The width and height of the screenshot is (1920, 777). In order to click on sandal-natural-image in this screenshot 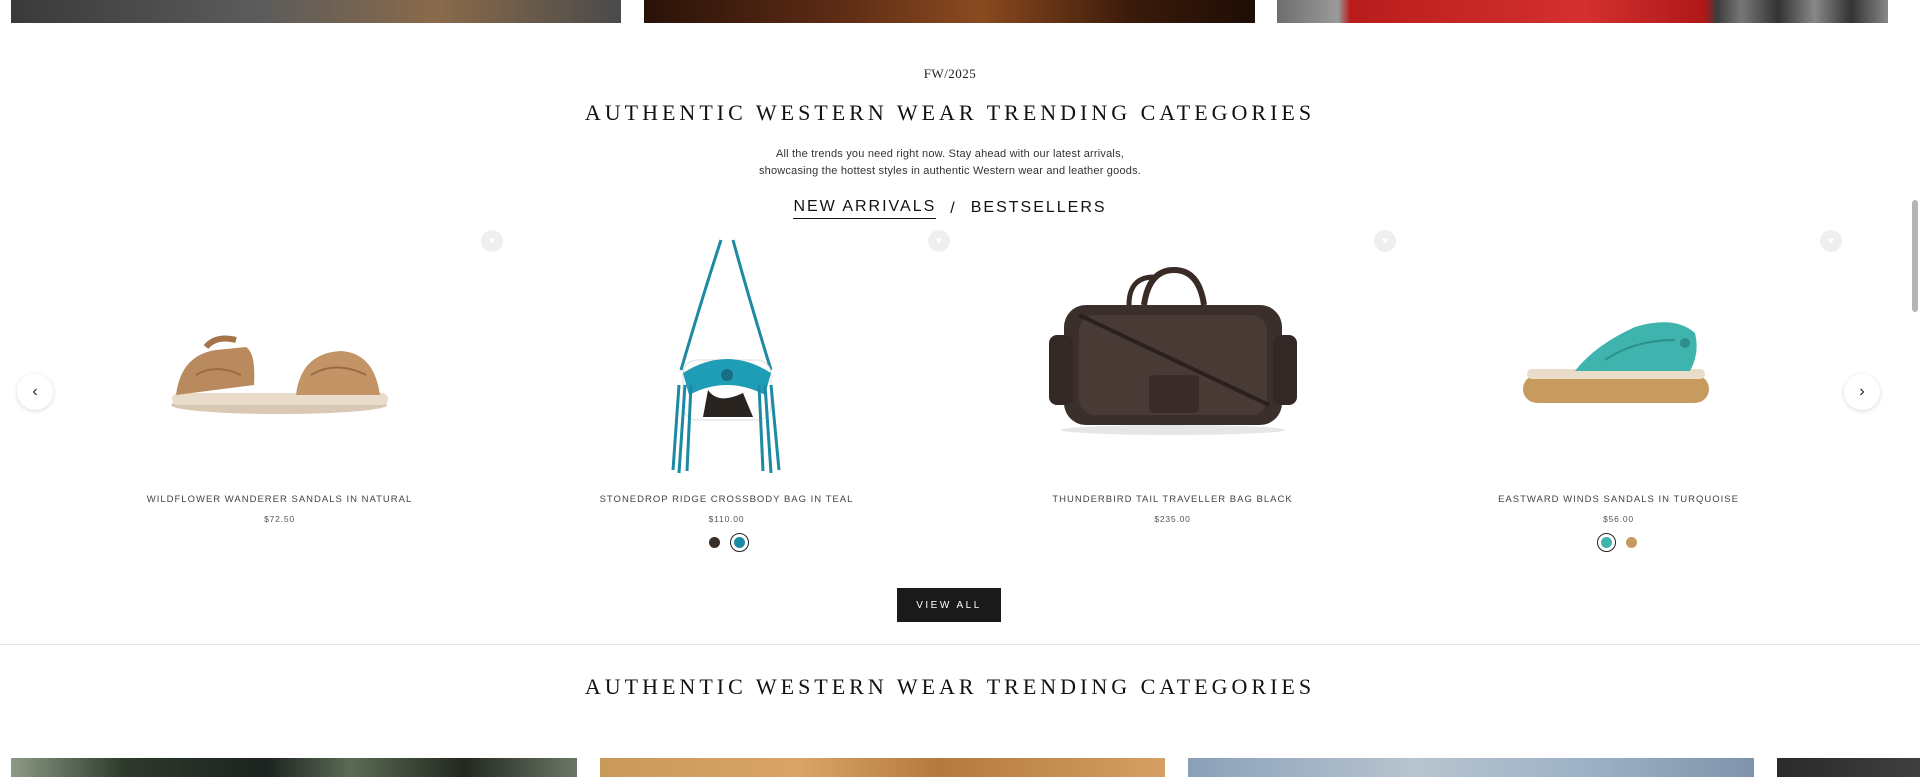, I will do `click(279, 360)`.